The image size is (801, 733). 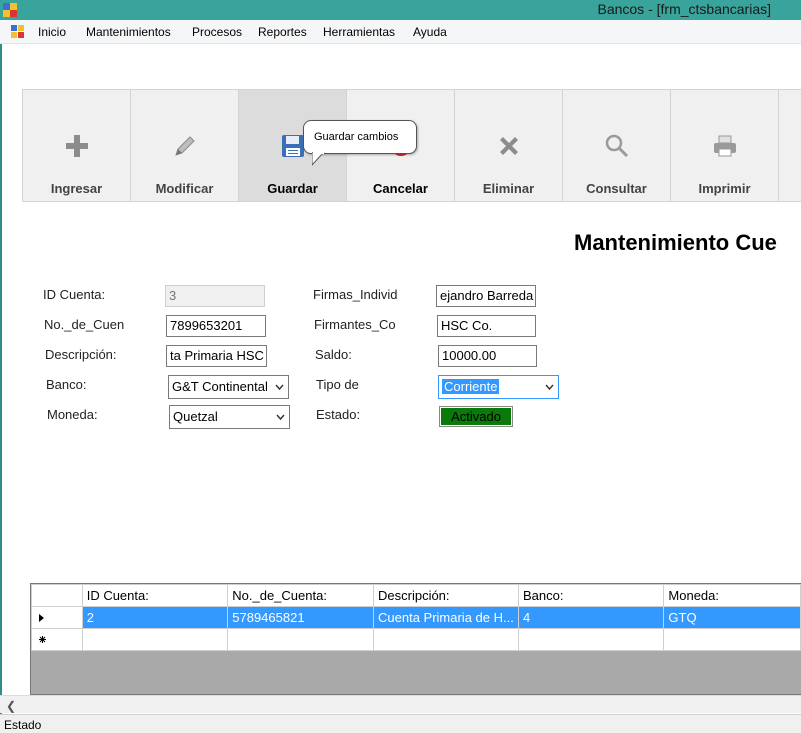 I want to click on col-banco: Banco:, so click(x=591, y=595).